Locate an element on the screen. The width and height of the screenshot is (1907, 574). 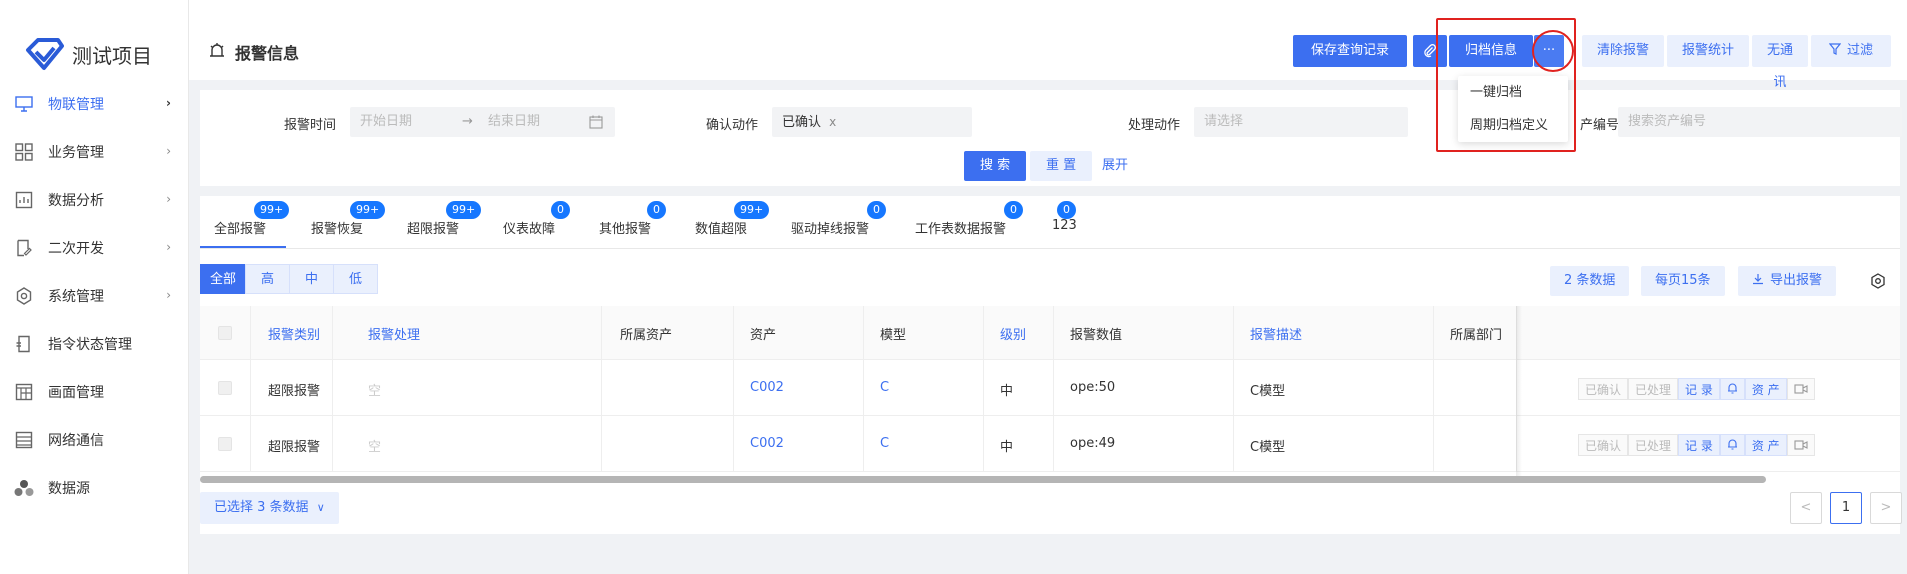
prev-page-button: < is located at coordinates (1806, 508).